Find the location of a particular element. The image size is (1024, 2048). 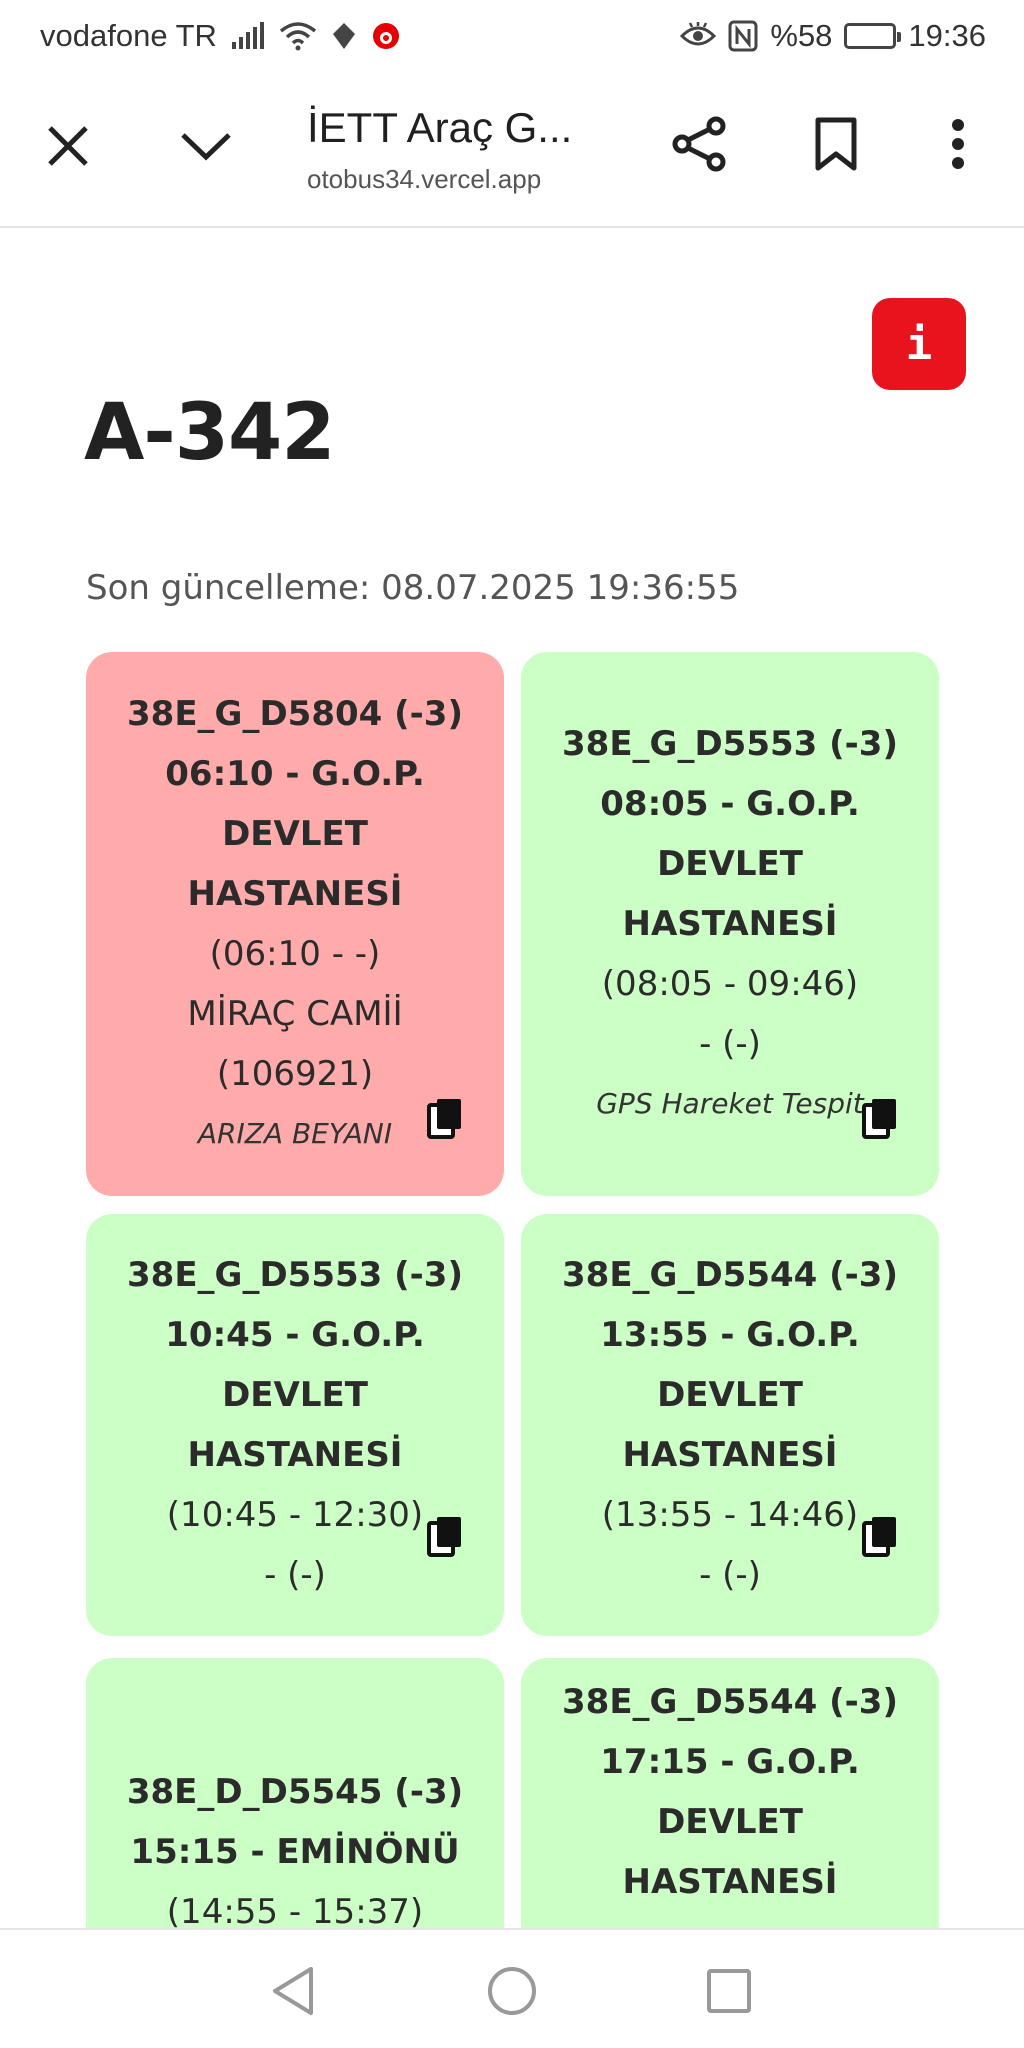

share-icon is located at coordinates (699, 144).